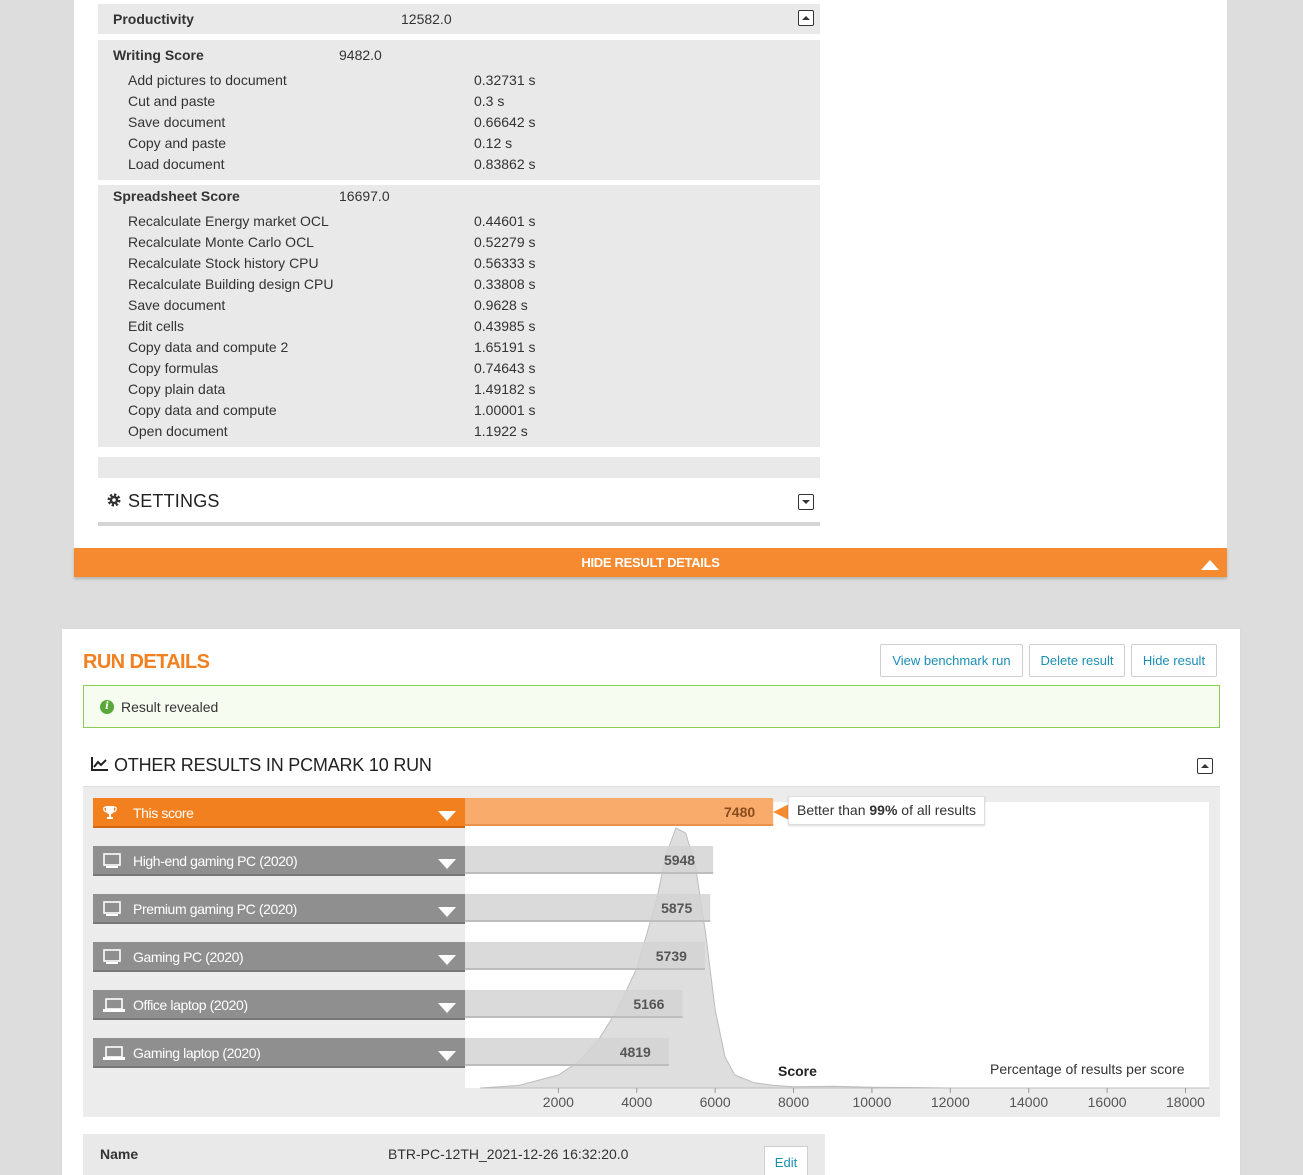  Describe the element at coordinates (119, 1154) in the screenshot. I see `name-label: Name` at that location.